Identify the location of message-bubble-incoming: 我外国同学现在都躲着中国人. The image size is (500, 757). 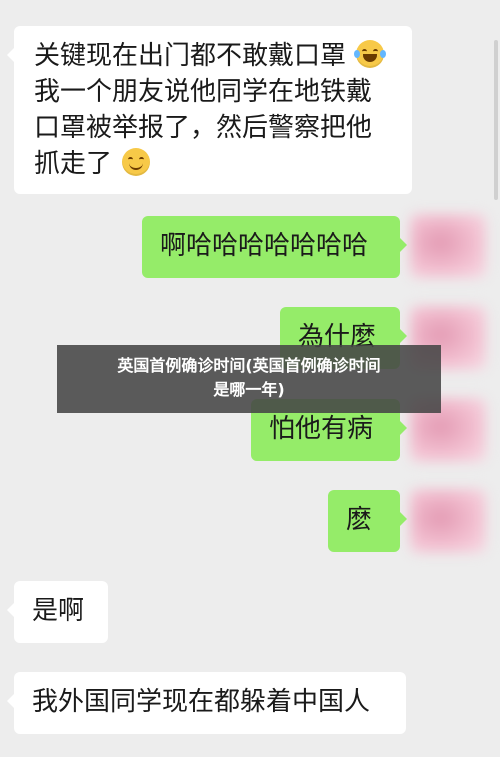
(206, 703).